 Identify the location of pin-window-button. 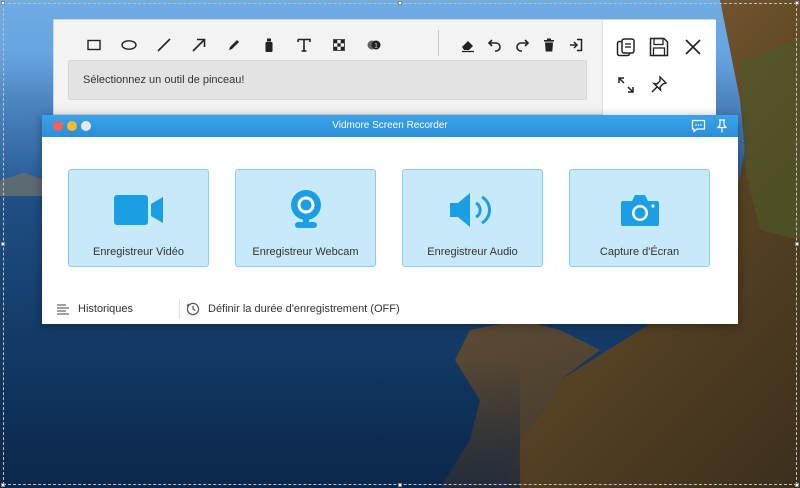
(722, 126).